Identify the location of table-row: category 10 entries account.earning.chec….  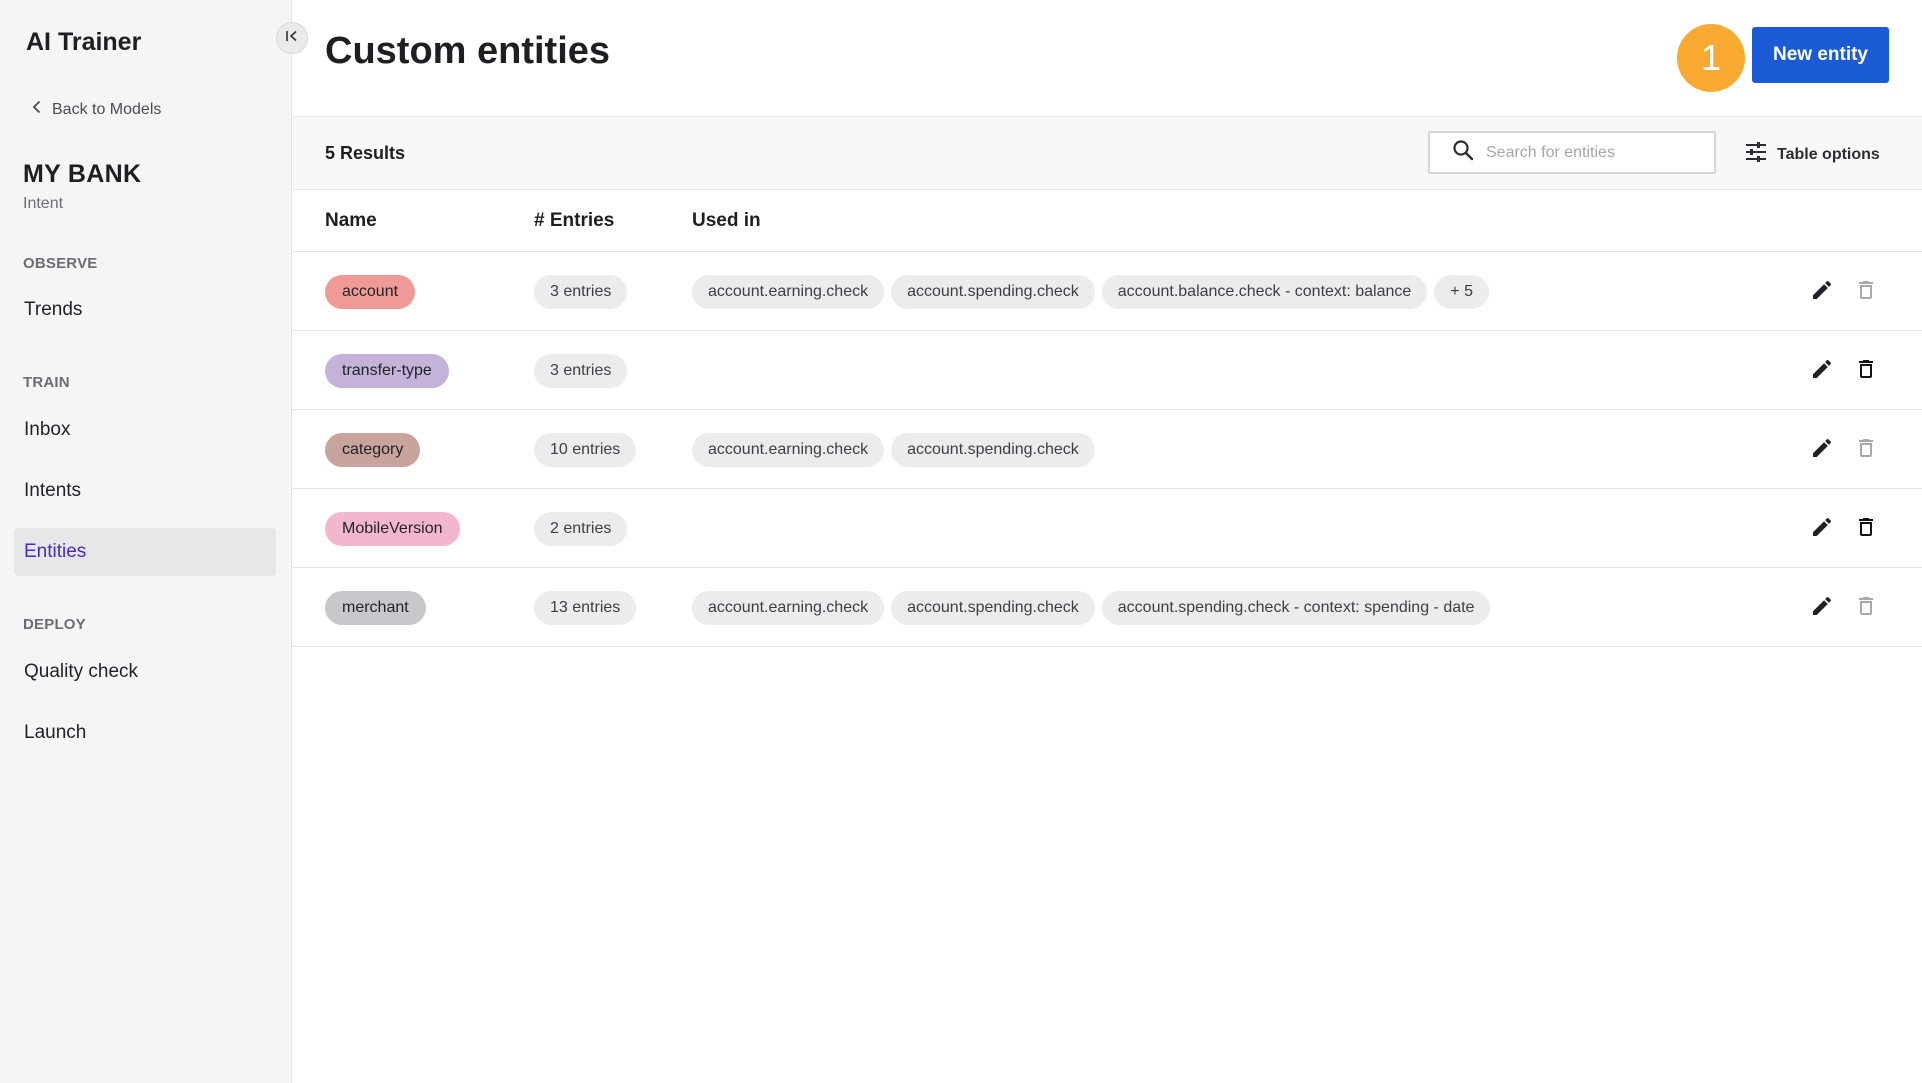
(1107, 449).